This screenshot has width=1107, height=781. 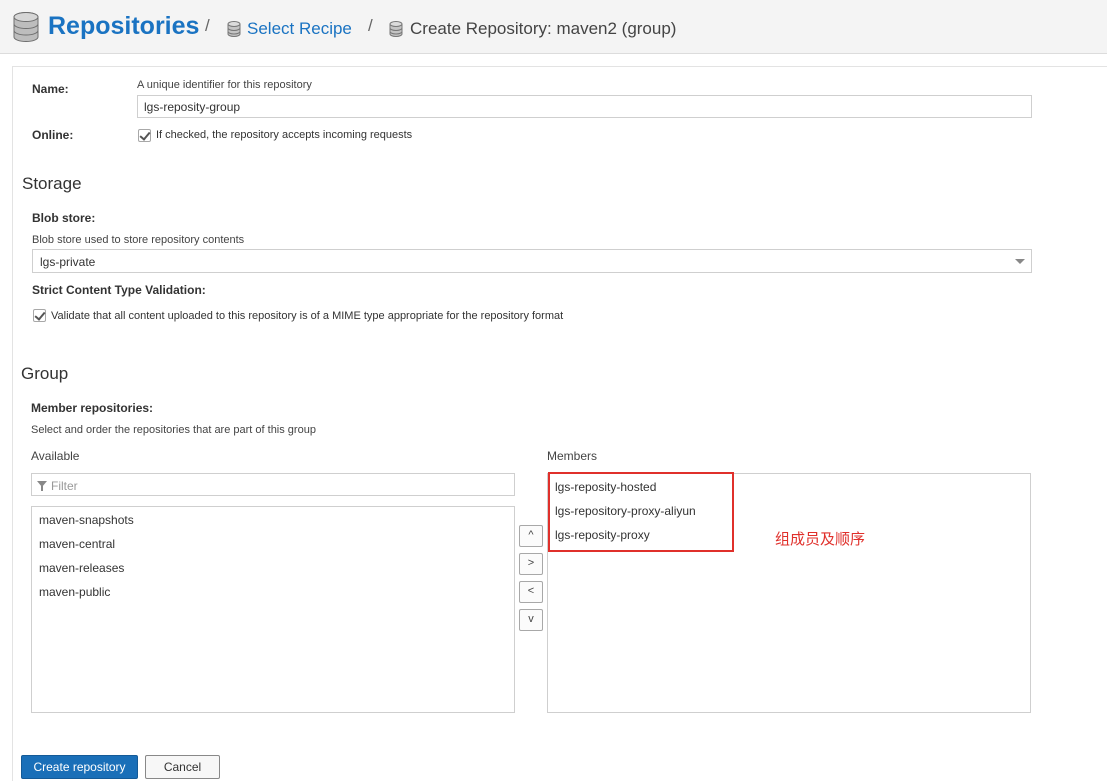 I want to click on move-up-button: ^, so click(x=531, y=536).